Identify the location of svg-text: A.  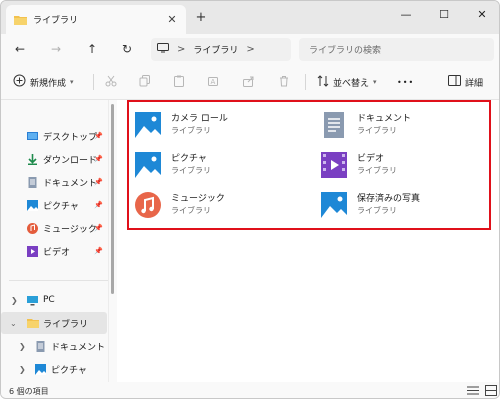
(213, 82).